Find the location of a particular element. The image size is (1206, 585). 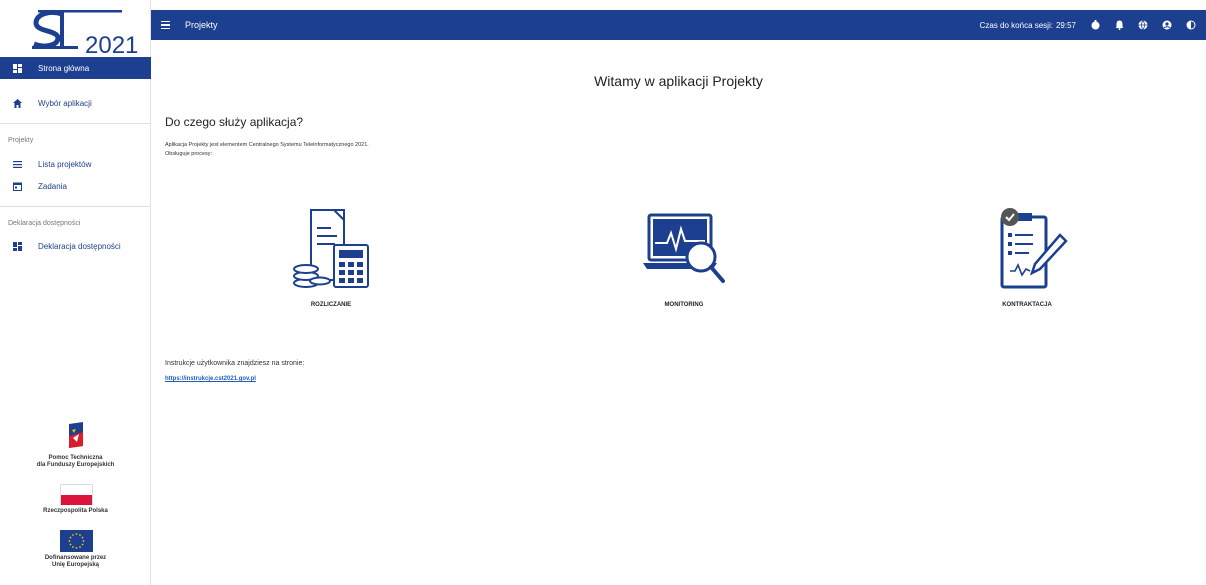

partner-unia-europejska: Dofinansowane przez Unię Europejską is located at coordinates (75, 562).